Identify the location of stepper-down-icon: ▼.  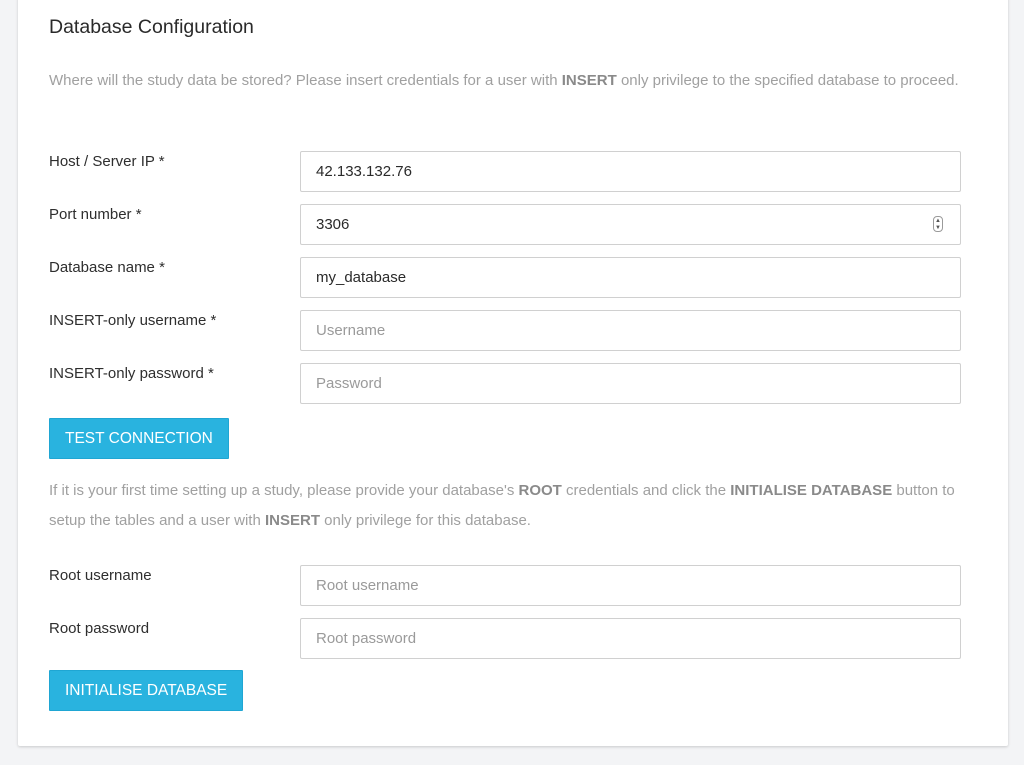
(938, 227).